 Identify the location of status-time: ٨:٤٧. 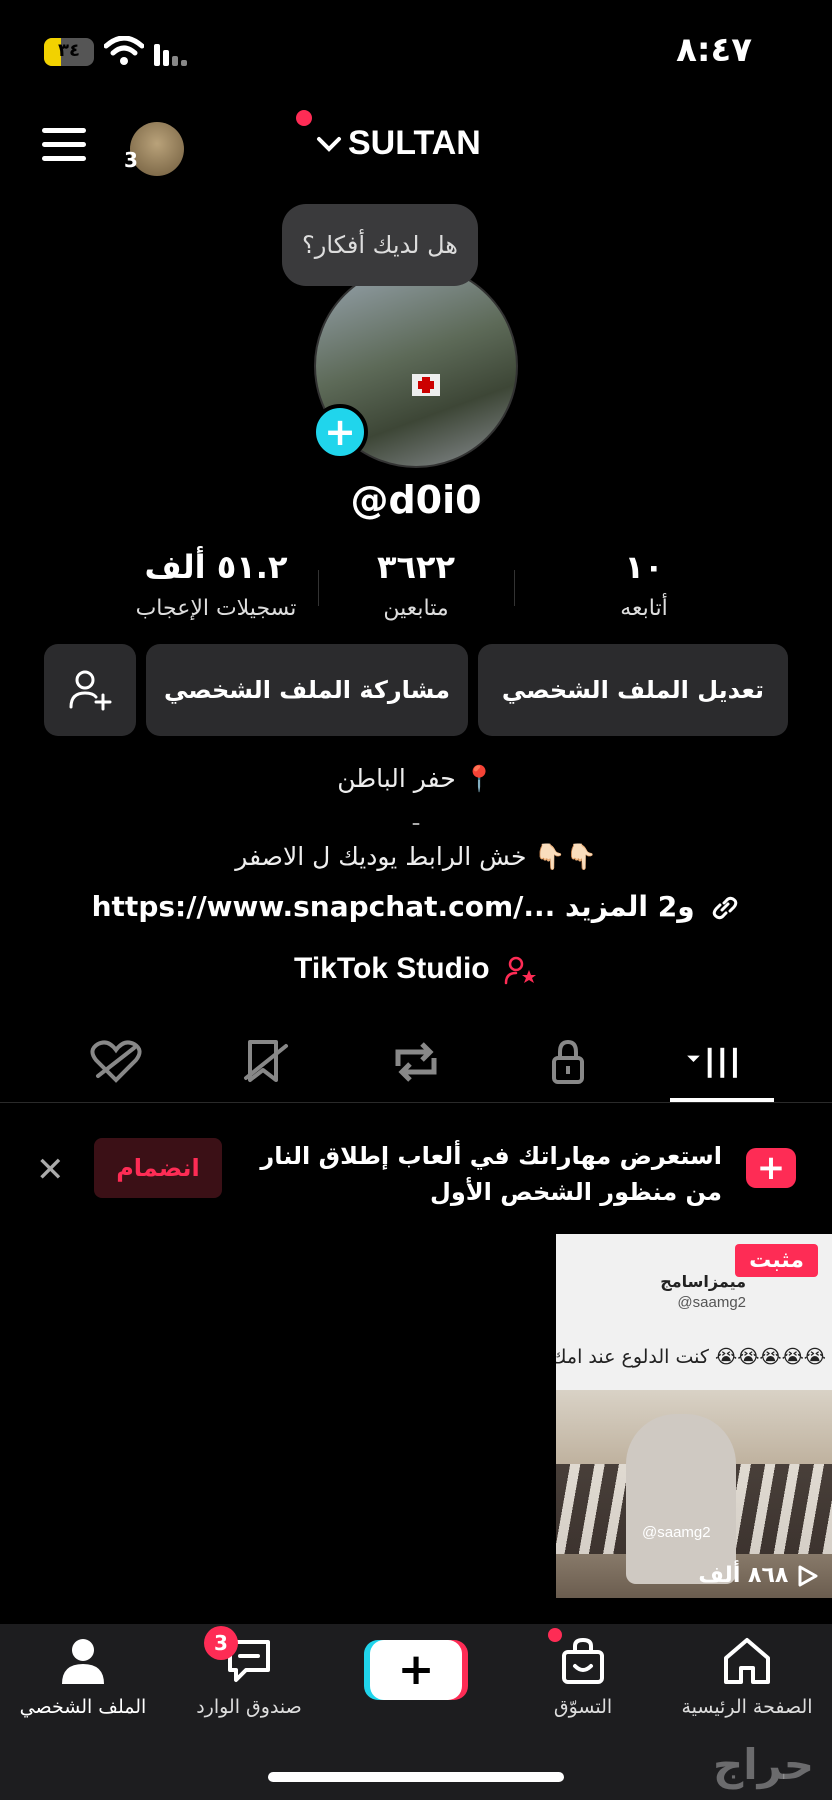
(714, 50).